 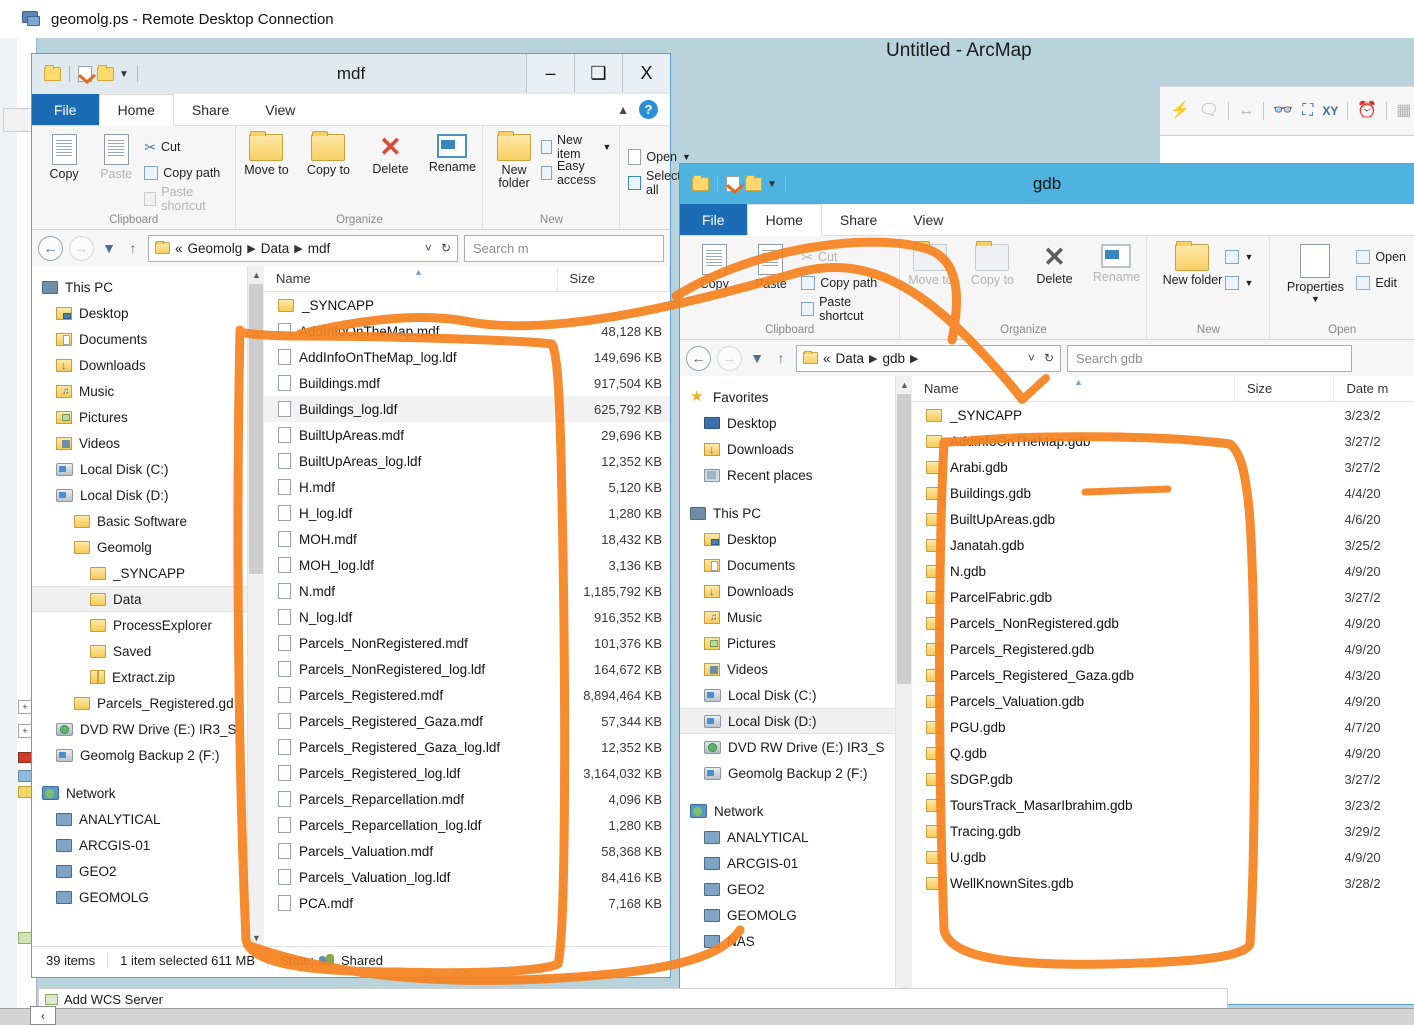 I want to click on paste-shortcut-button: Paste shortcut, so click(x=846, y=309).